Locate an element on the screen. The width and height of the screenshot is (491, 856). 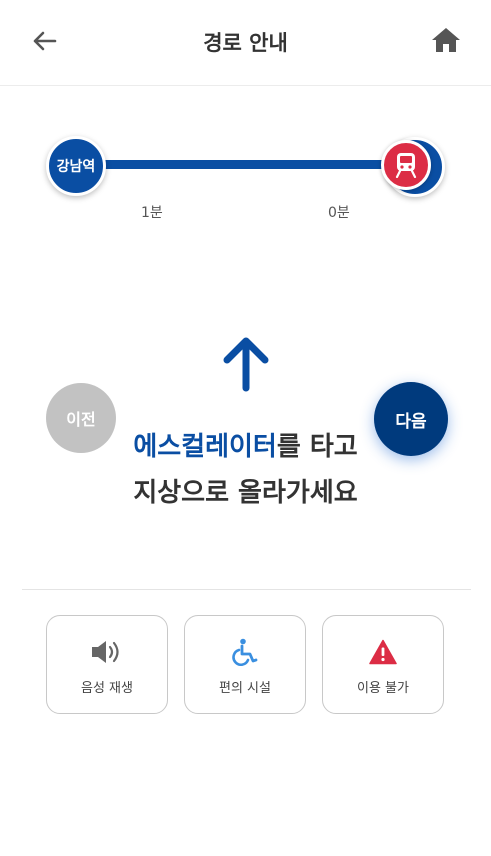
instruction-text: 에스컬레이터를 타고 지상으로 올라가세요 is located at coordinates (245, 470).